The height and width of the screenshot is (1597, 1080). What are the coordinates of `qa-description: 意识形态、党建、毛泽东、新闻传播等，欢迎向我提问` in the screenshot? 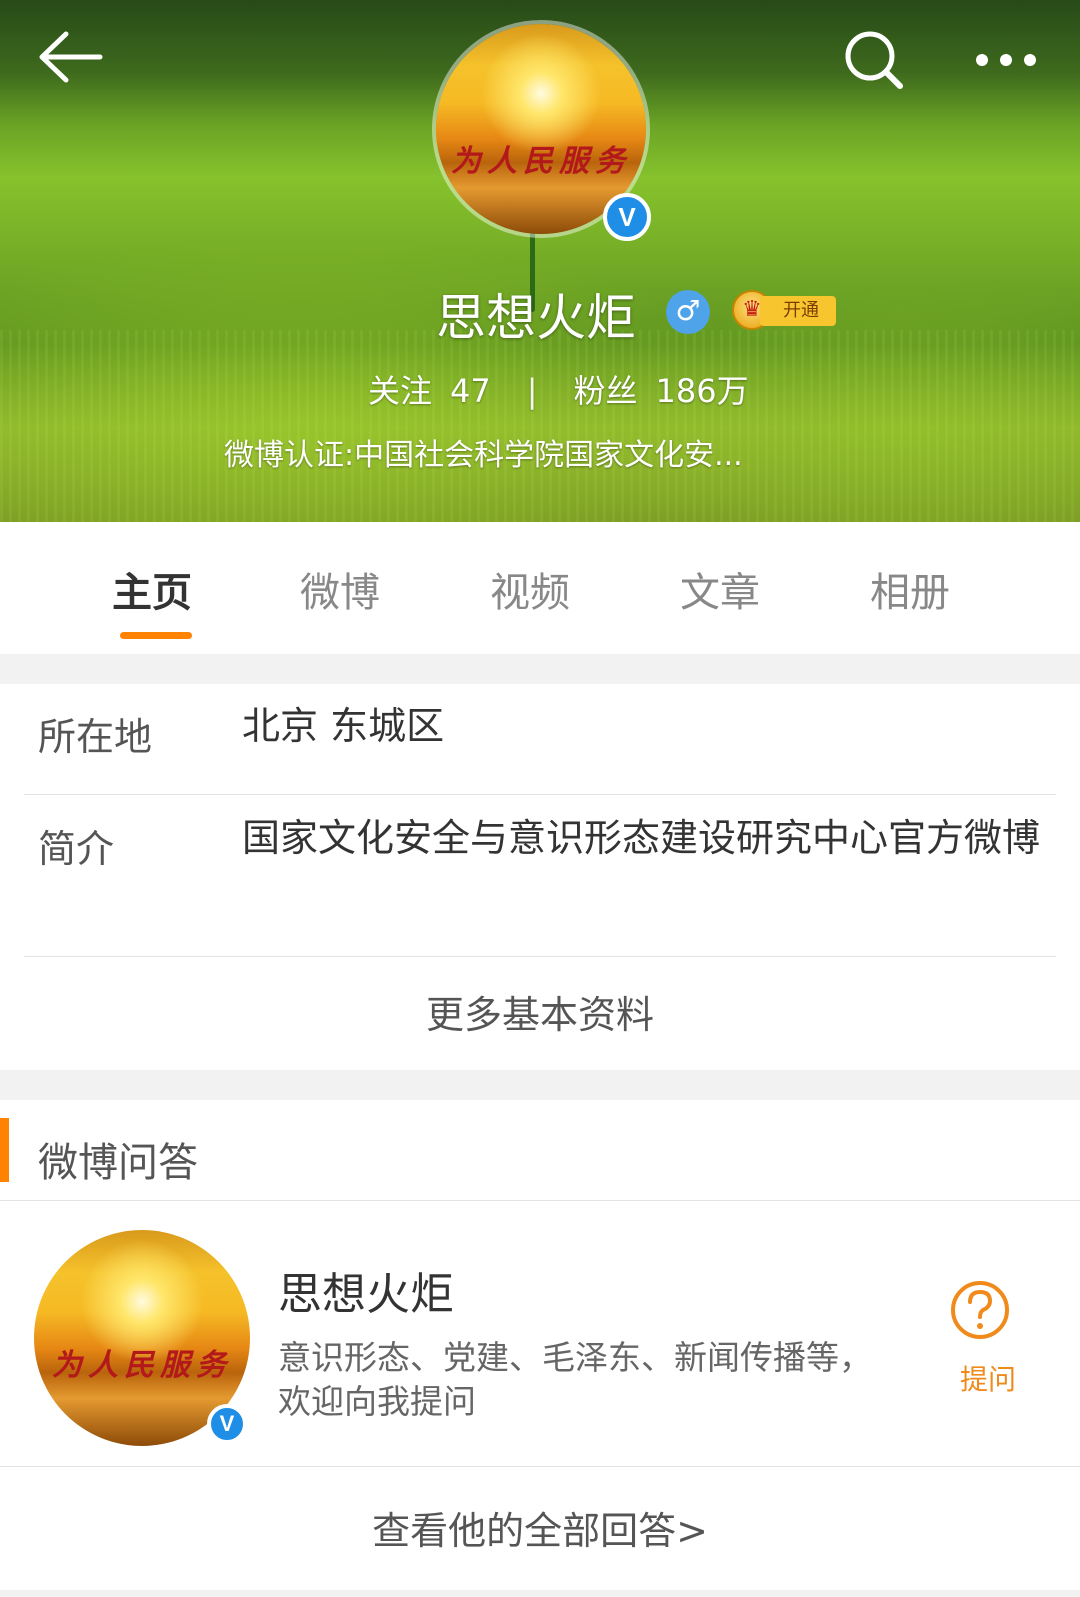 It's located at (575, 1379).